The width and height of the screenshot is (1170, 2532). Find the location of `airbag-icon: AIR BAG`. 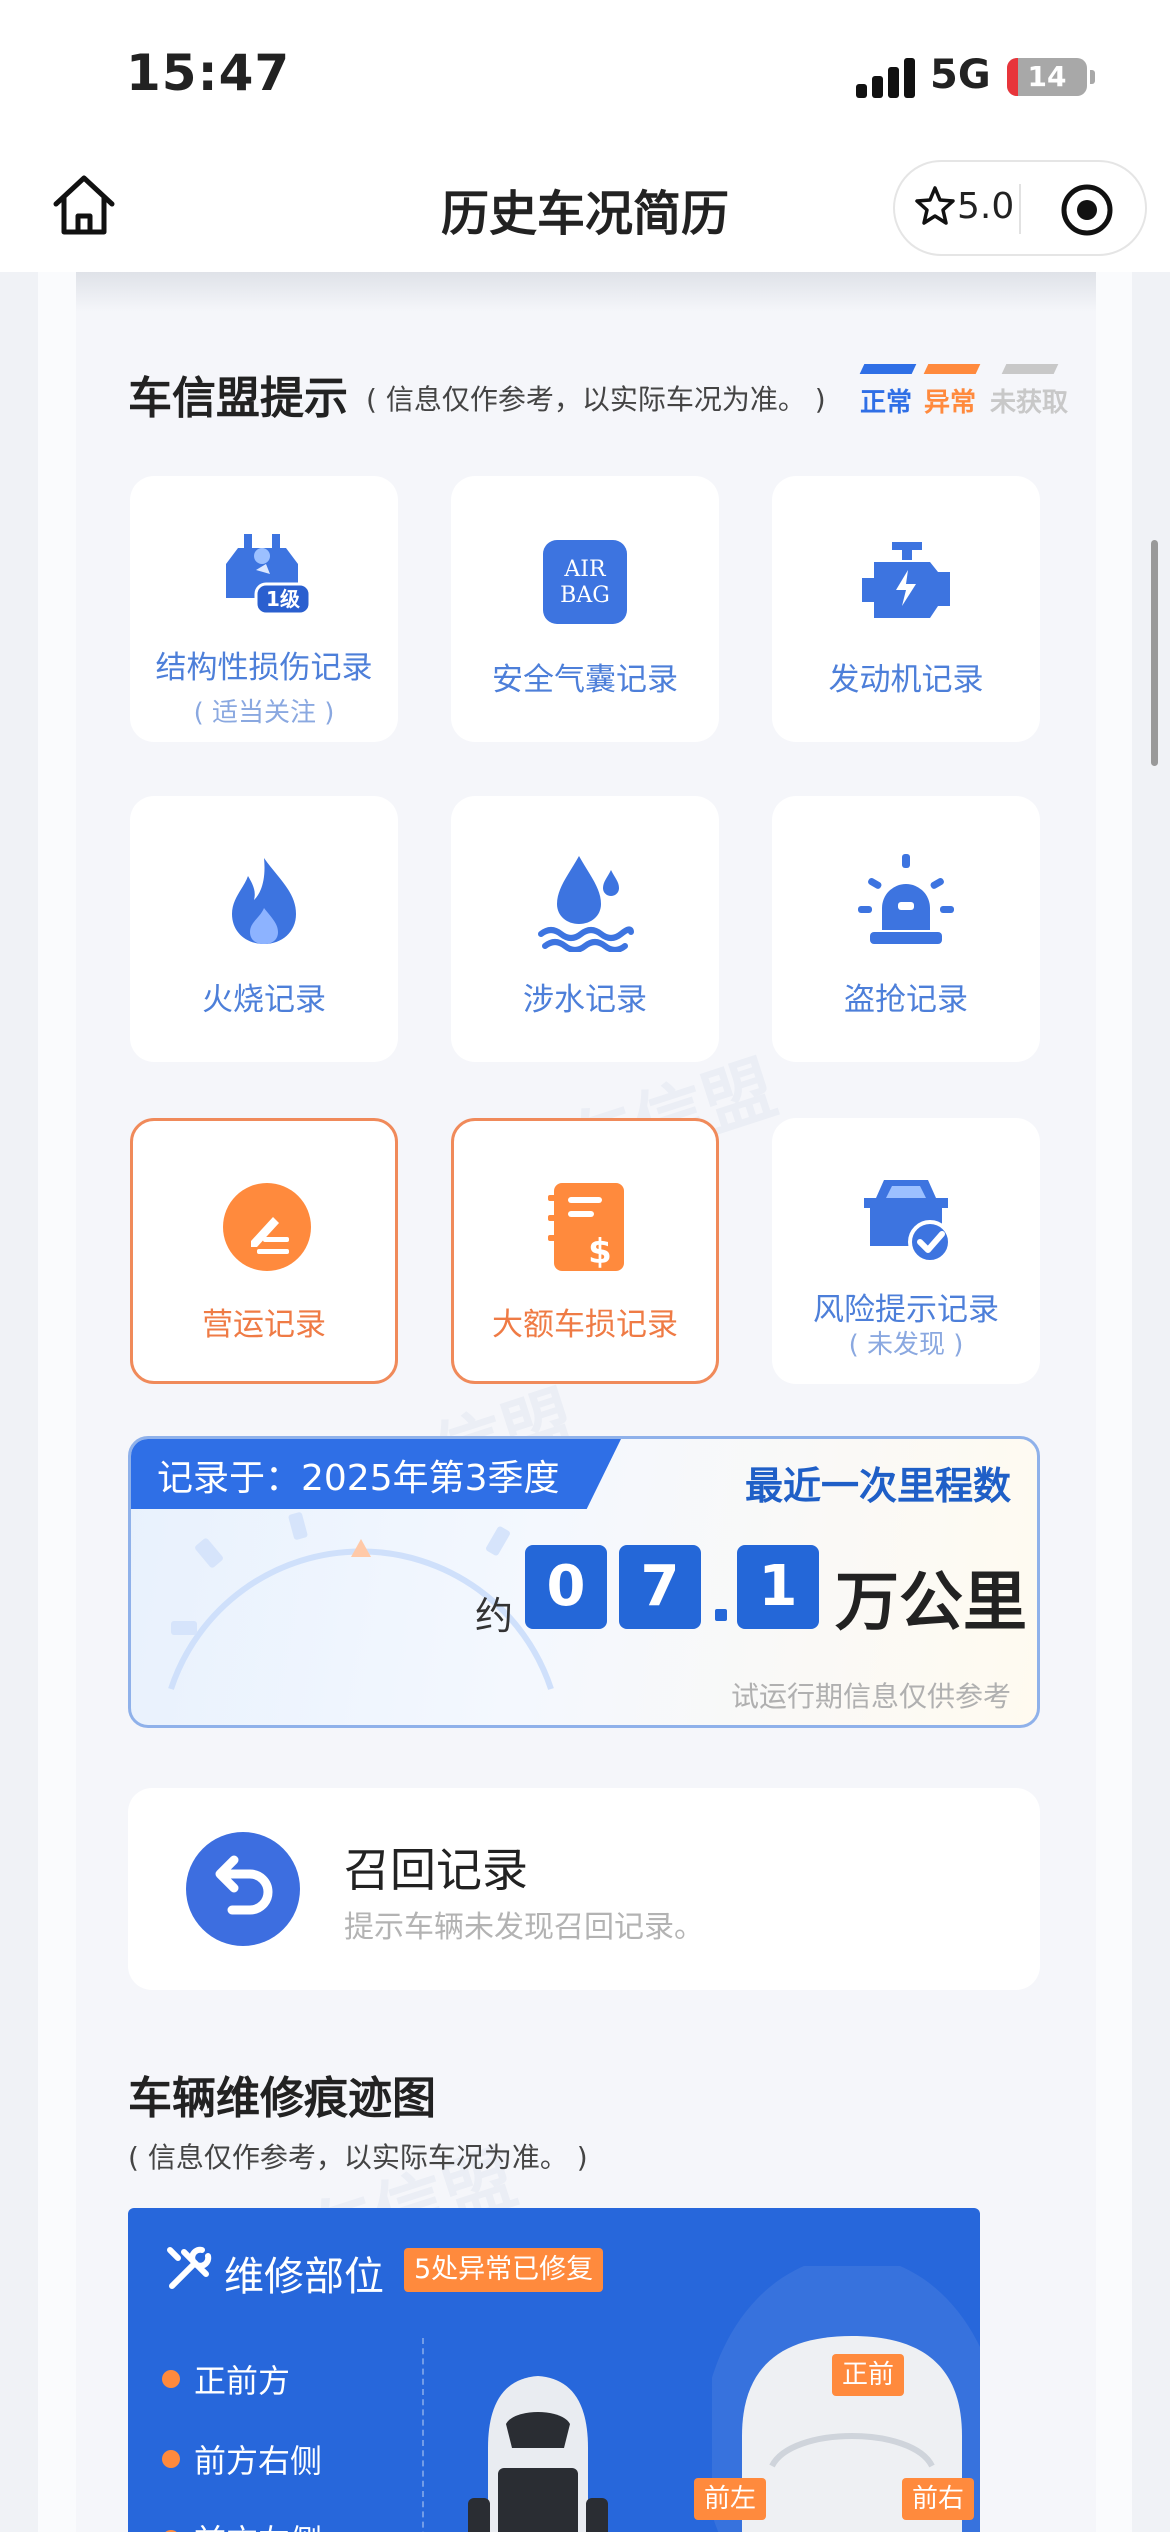

airbag-icon: AIR BAG is located at coordinates (585, 582).